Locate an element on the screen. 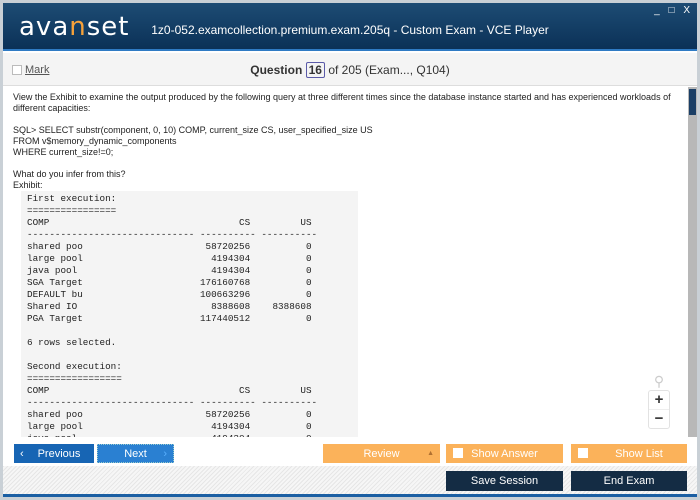 The width and height of the screenshot is (700, 500). exhibit-line: Second execution: is located at coordinates (74, 366).